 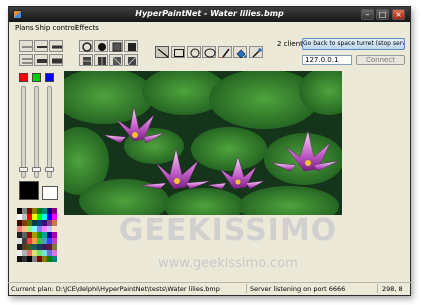 I want to click on brush-square-filled-icon, so click(x=131, y=46).